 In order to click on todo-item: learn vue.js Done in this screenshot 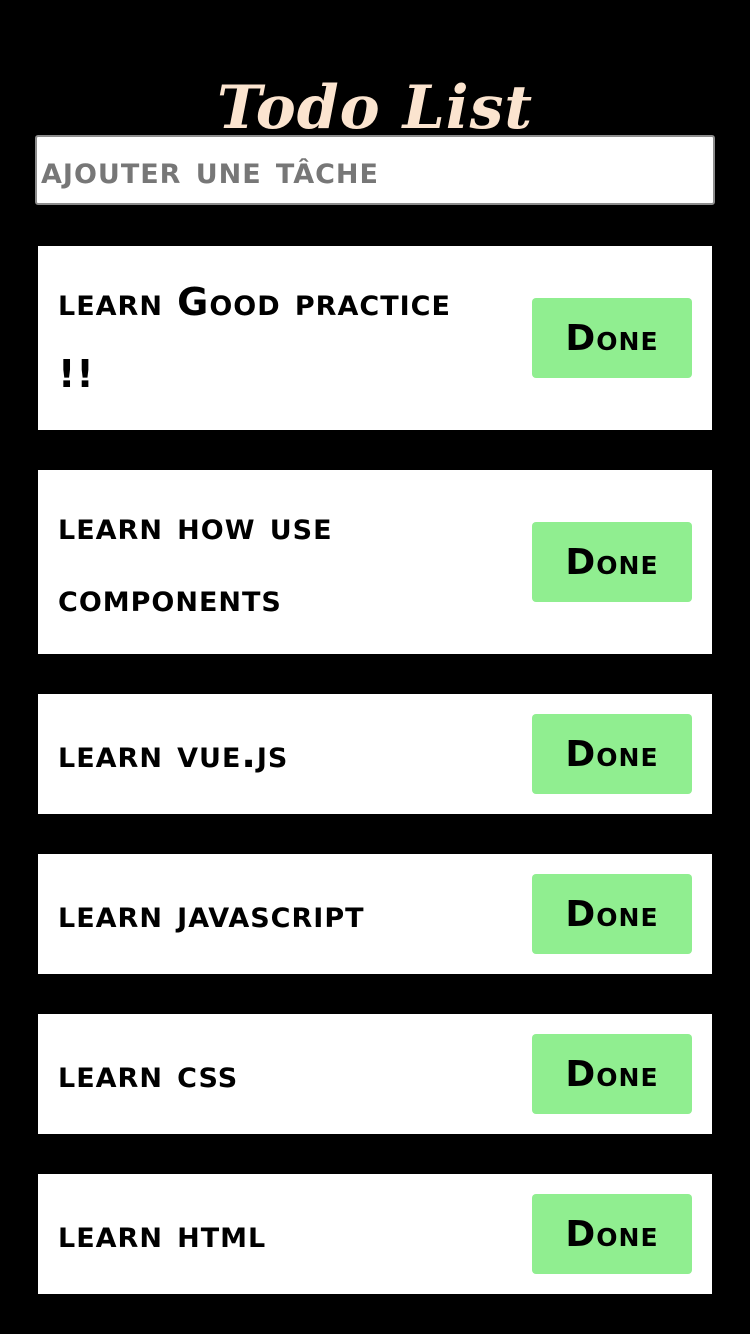, I will do `click(375, 754)`.